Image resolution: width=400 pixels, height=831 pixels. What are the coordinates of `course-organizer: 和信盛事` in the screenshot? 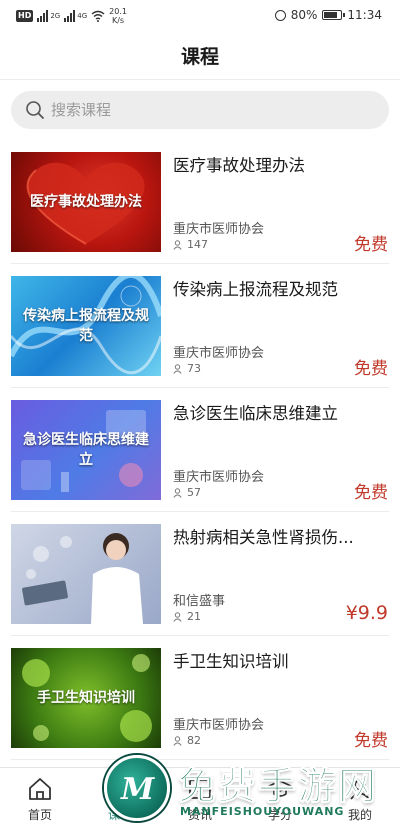 It's located at (199, 601).